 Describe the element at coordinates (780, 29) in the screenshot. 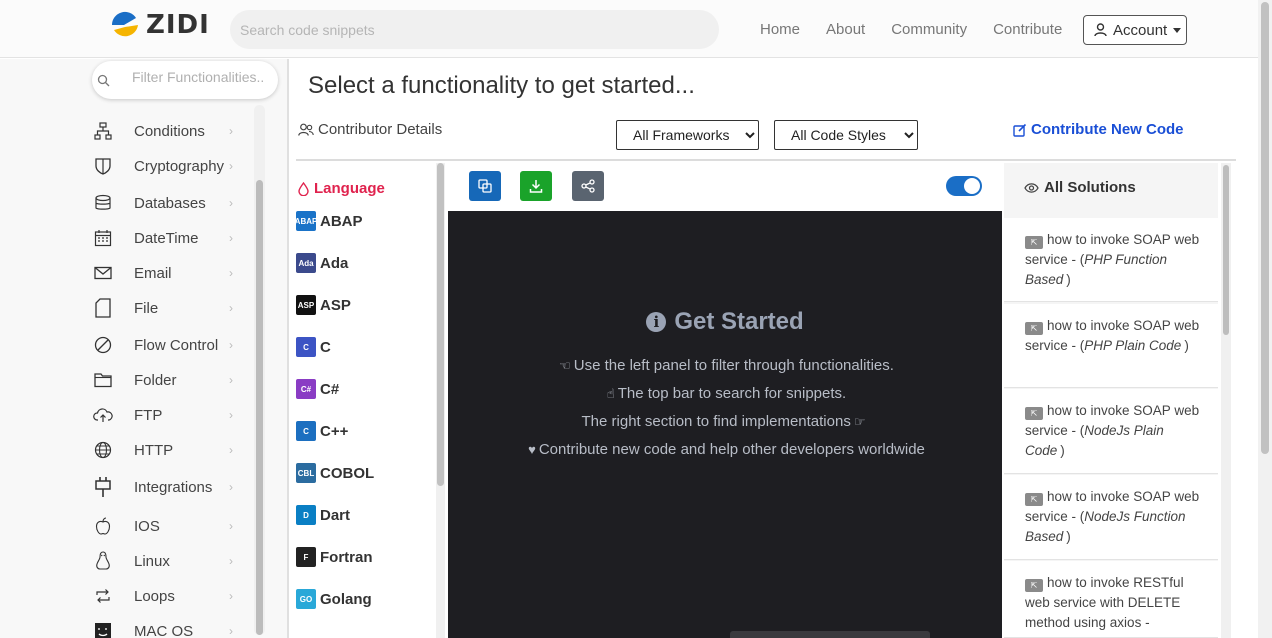

I see `nav-home-link: Home` at that location.